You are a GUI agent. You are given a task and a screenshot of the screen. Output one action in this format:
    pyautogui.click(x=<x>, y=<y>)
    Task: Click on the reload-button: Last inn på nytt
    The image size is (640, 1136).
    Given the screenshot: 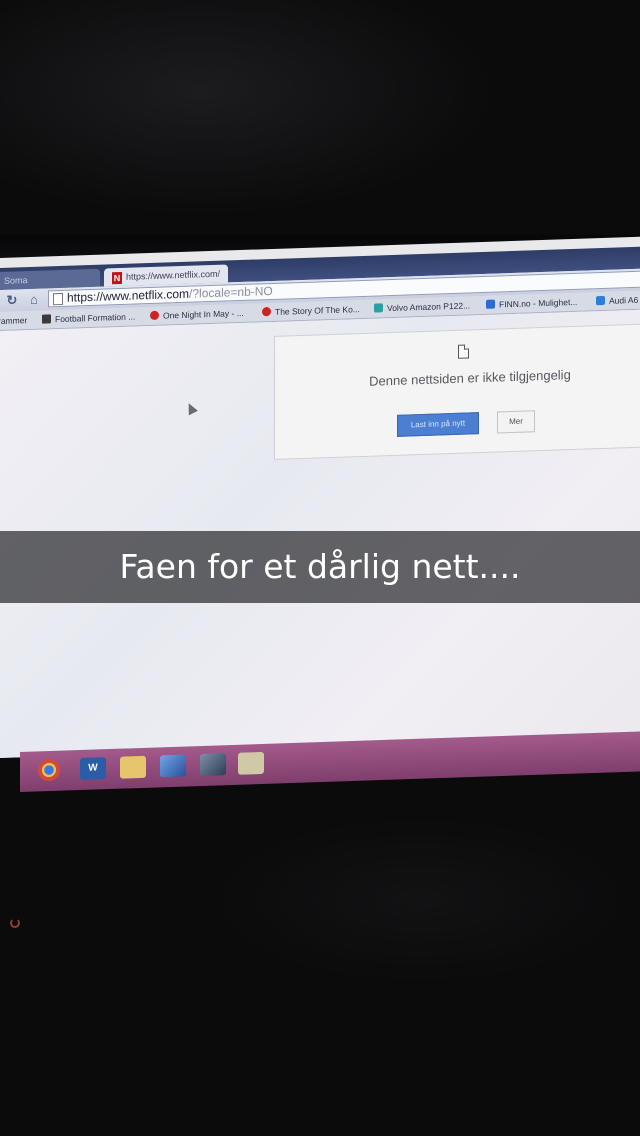 What is the action you would take?
    pyautogui.click(x=438, y=424)
    